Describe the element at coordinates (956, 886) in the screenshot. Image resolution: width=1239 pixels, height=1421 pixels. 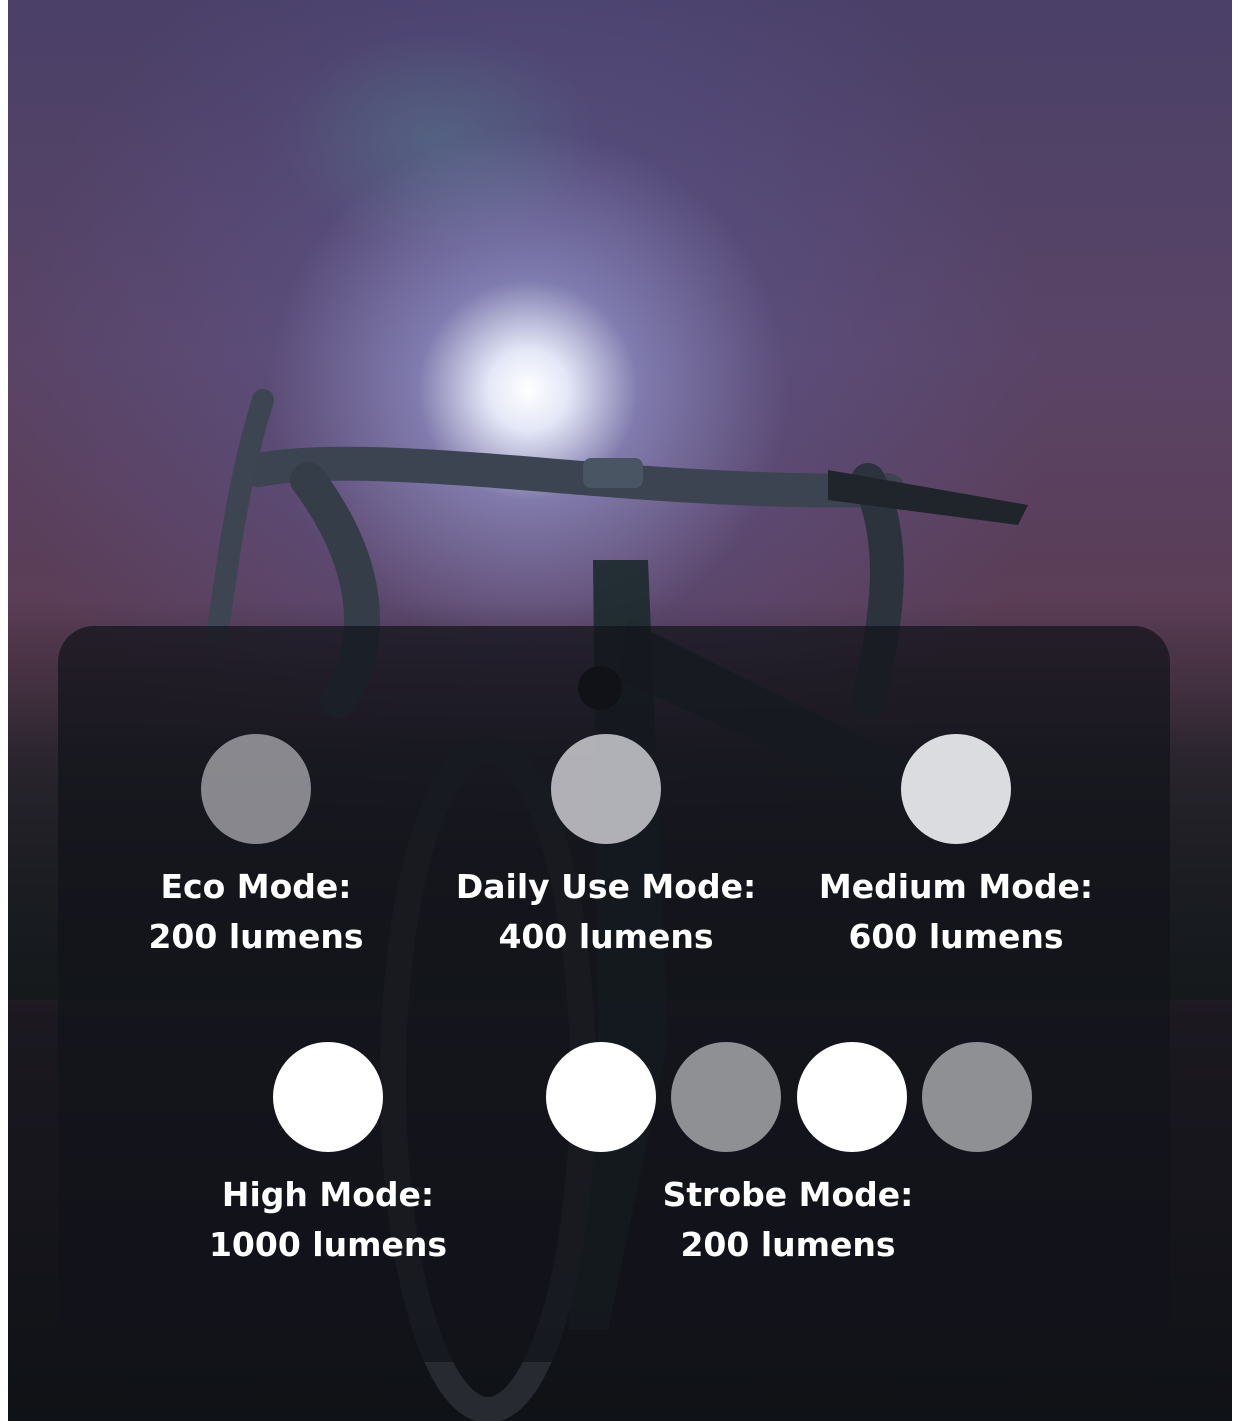
I see `medium-mode-name: Medium Mode:` at that location.